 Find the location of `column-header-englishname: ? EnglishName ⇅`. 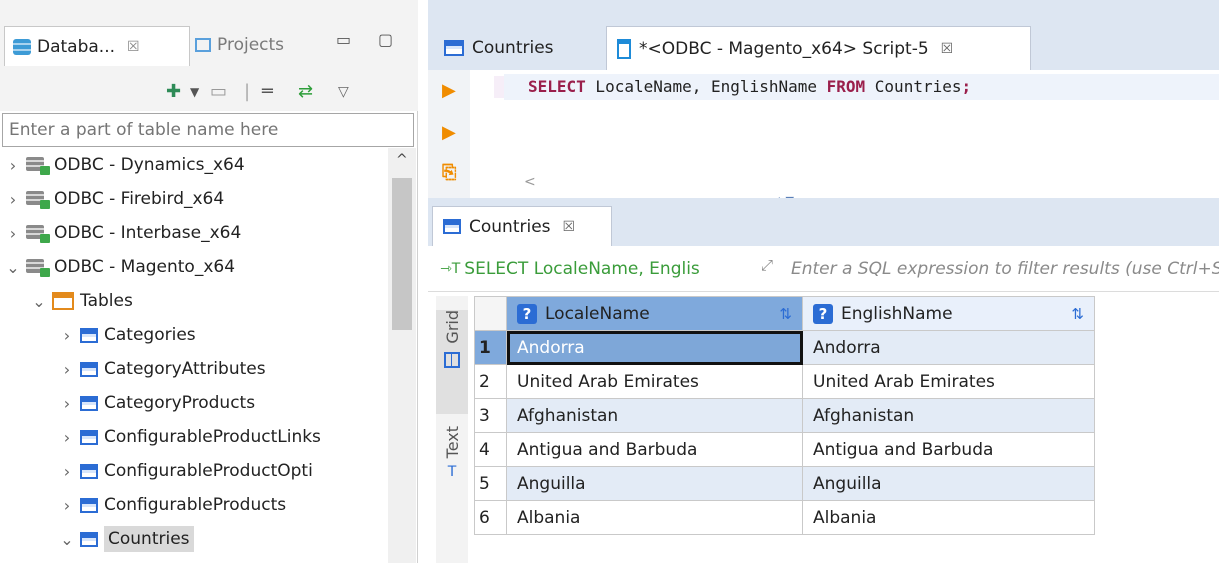

column-header-englishname: ? EnglishName ⇅ is located at coordinates (948, 313).